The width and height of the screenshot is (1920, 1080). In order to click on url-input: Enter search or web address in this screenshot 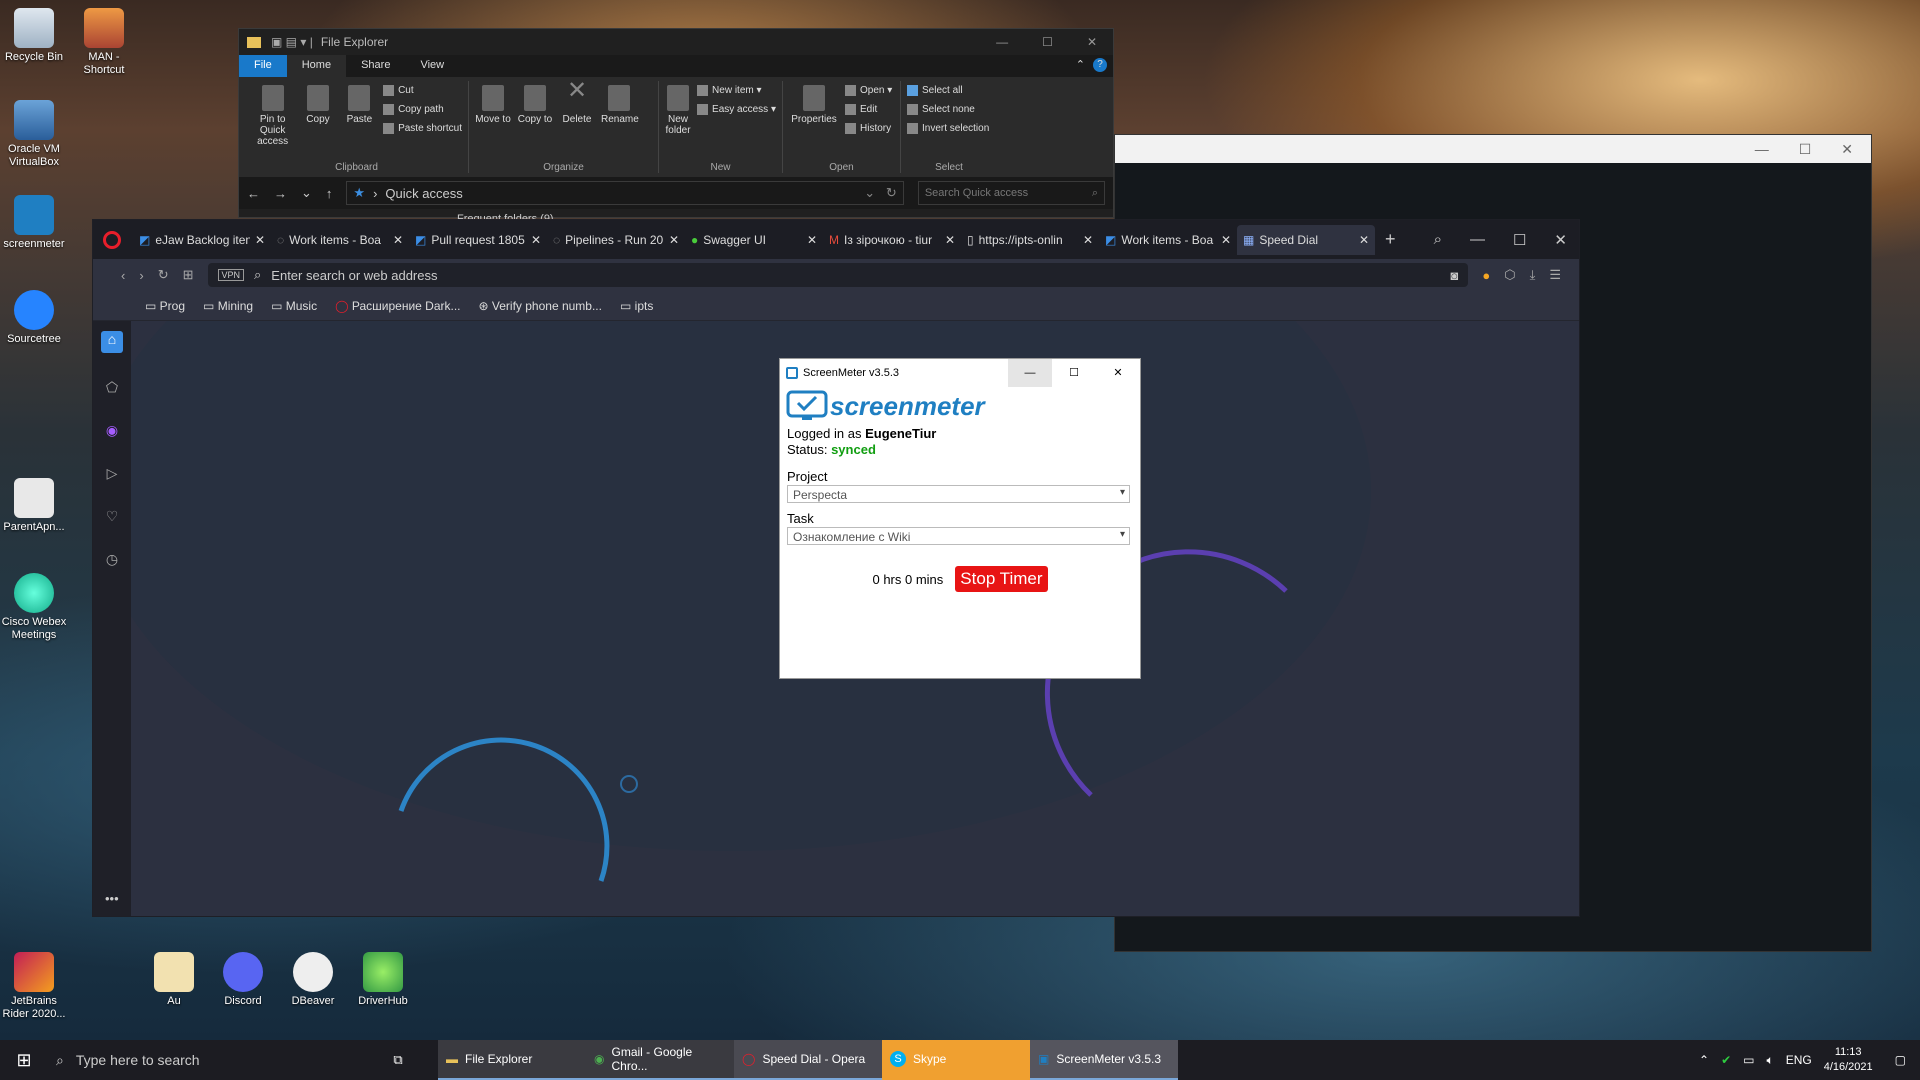, I will do `click(354, 275)`.